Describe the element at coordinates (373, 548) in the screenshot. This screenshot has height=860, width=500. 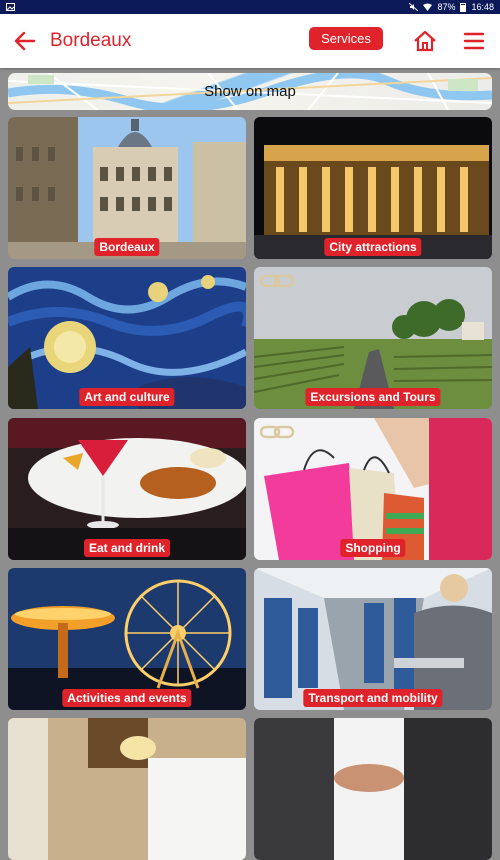
I see `tile-label: Shopping` at that location.